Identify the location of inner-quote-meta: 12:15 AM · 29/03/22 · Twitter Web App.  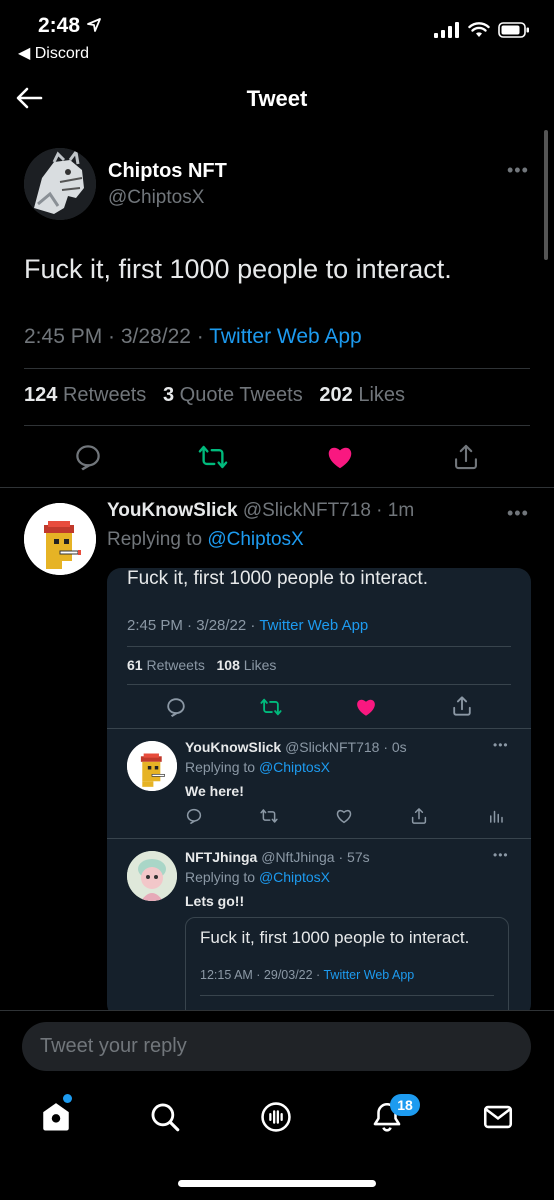
(307, 975).